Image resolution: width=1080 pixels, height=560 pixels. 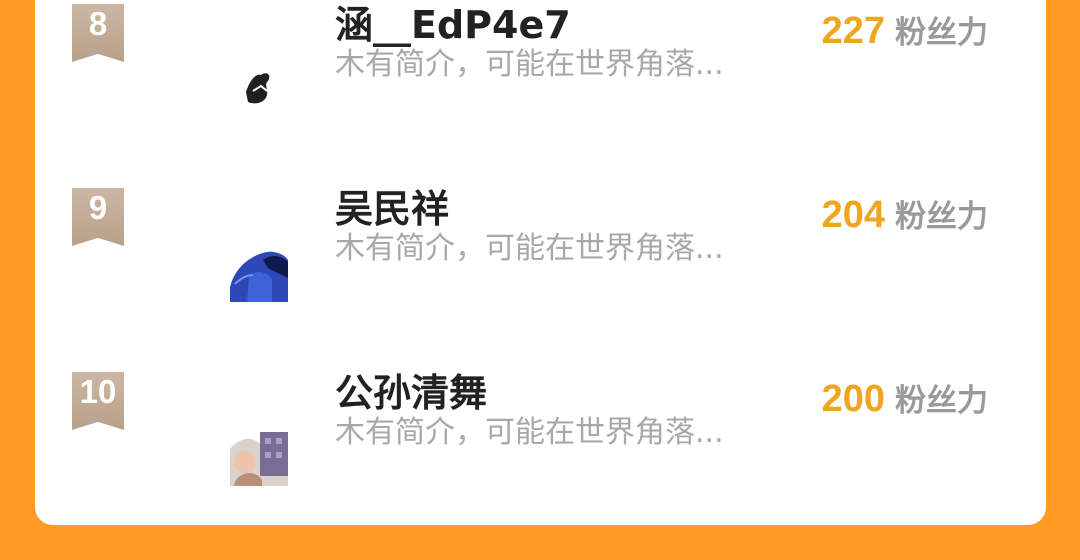 I want to click on dark-figure-avatar-icon, so click(x=259, y=89).